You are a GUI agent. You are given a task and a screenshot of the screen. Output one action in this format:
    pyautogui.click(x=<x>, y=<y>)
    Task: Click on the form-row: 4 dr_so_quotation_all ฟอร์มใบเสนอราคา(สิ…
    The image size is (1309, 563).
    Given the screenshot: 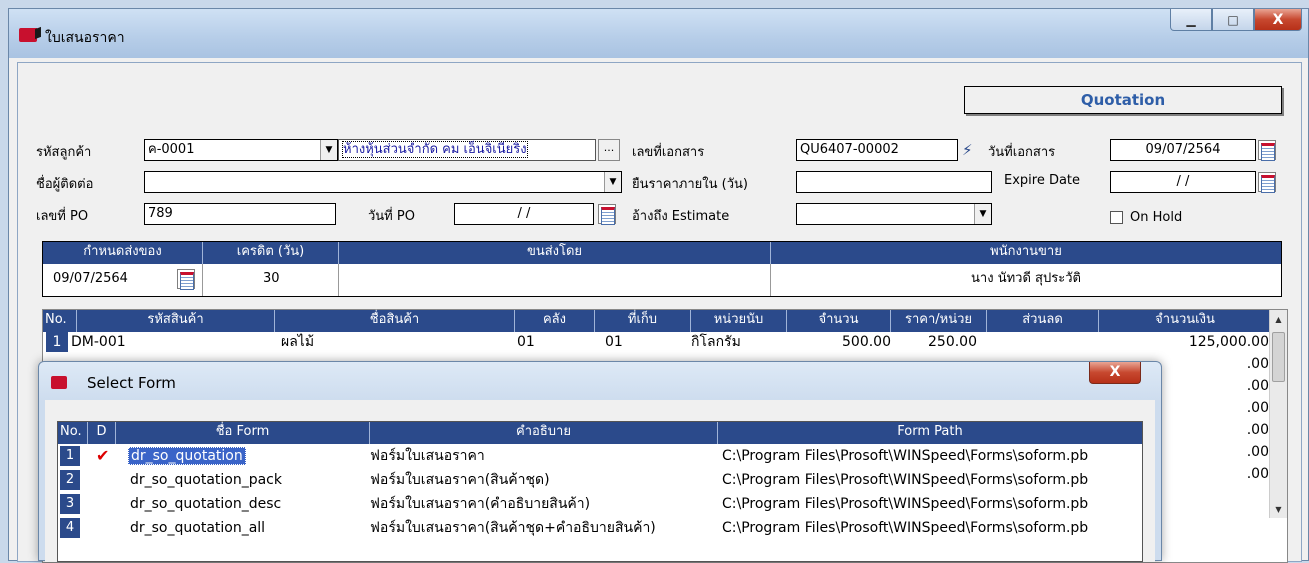 What is the action you would take?
    pyautogui.click(x=600, y=528)
    